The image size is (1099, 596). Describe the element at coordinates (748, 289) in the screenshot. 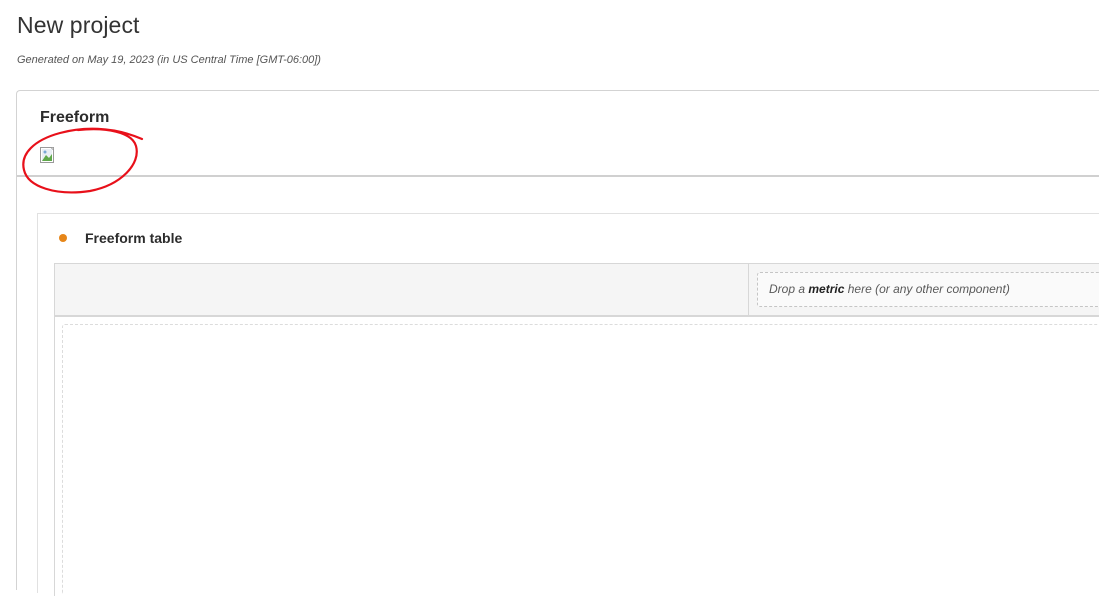

I see `column-divider` at that location.